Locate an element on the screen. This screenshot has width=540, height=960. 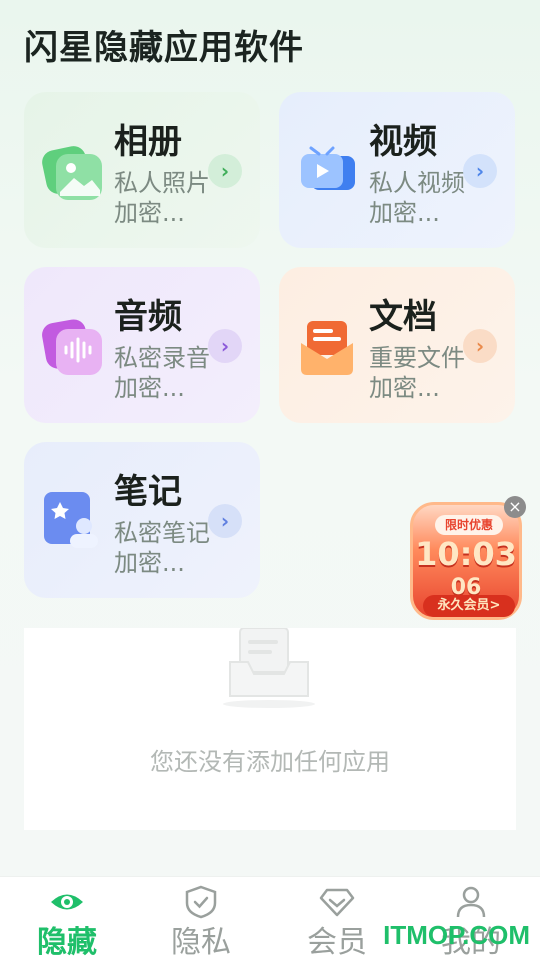
document-envelope-icon is located at coordinates (330, 348).